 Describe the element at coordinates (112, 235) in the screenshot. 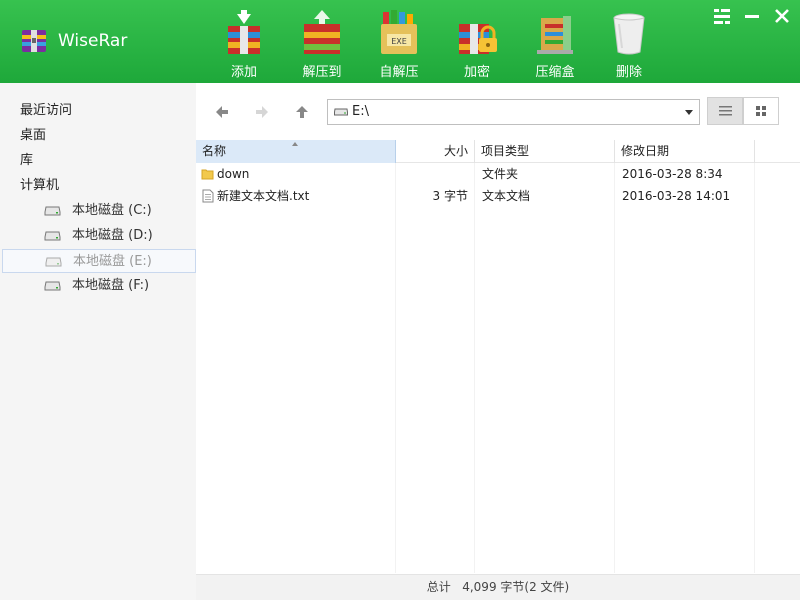

I see `drive-label: 本地磁盘 (D:)` at that location.